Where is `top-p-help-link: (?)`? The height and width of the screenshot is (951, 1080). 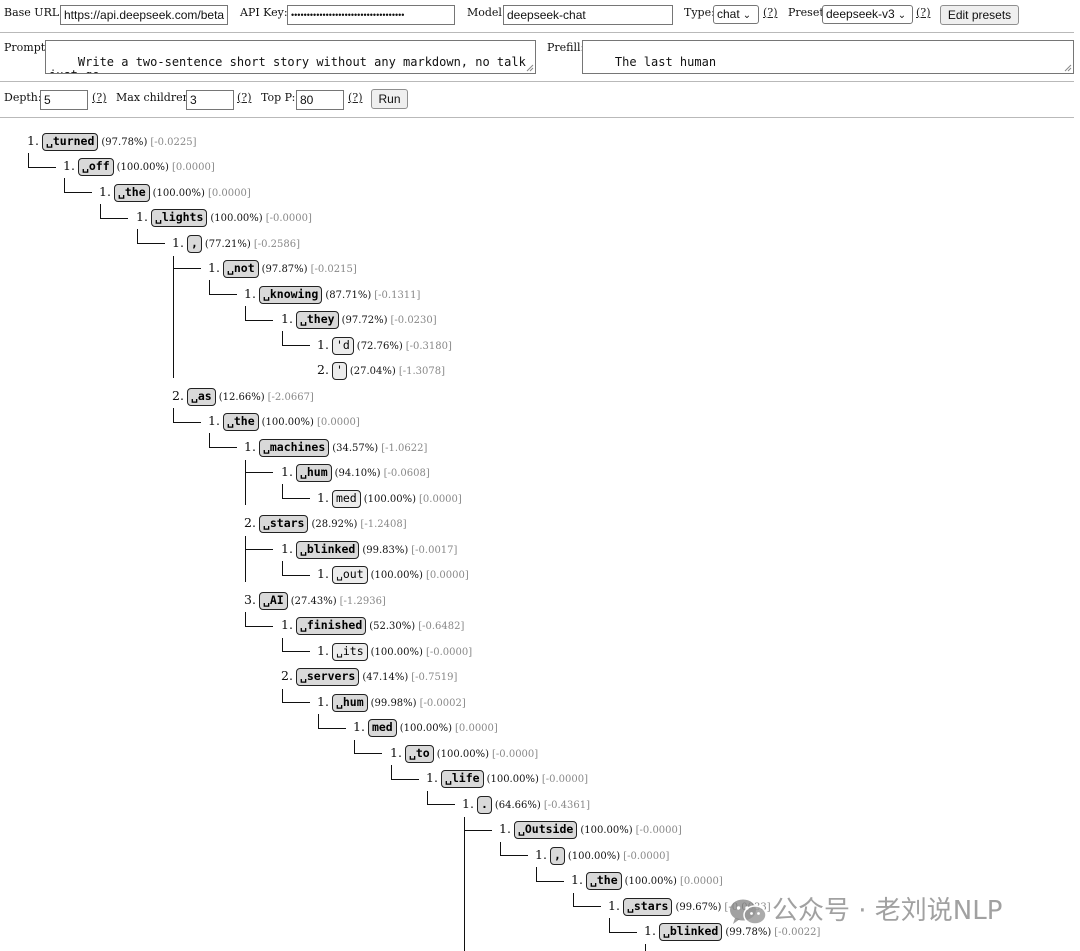 top-p-help-link: (?) is located at coordinates (355, 97).